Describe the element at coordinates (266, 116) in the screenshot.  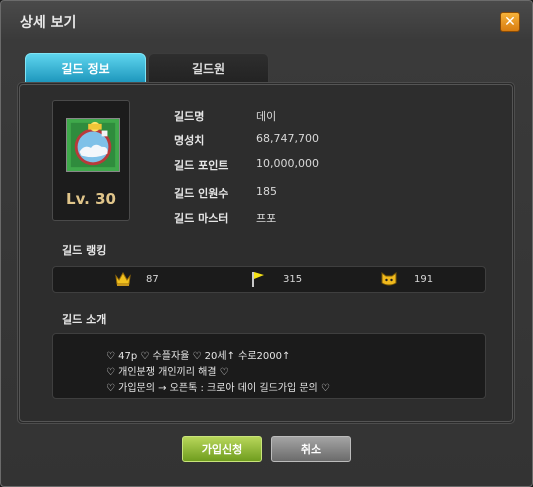
I see `guild-name-value: 데이` at that location.